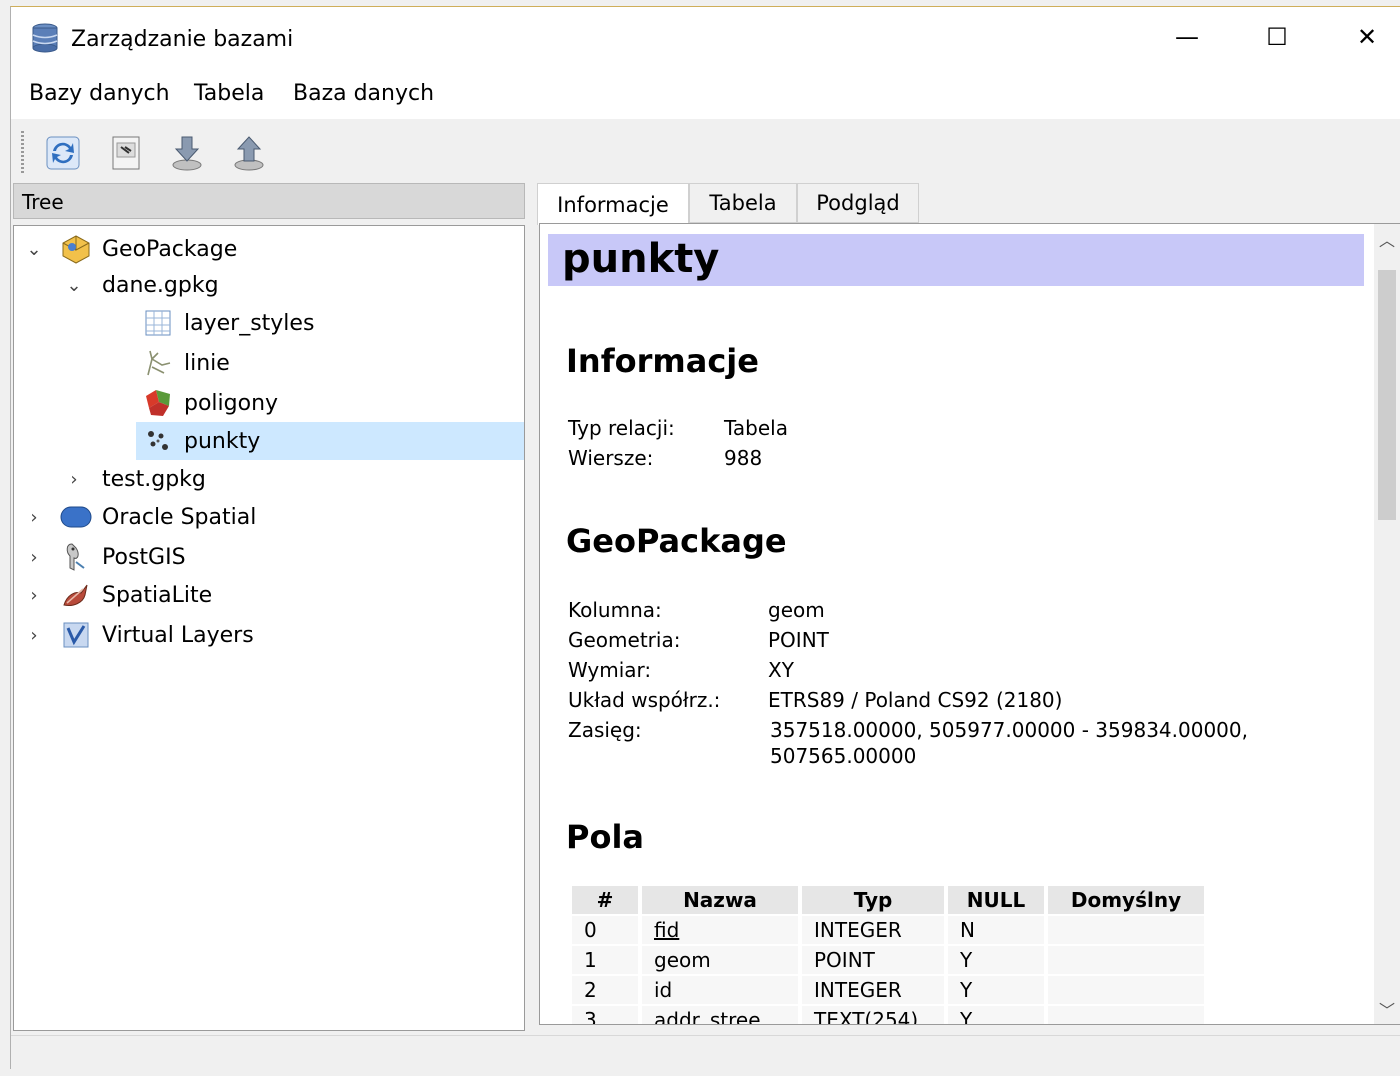  I want to click on refresh-button, so click(63, 153).